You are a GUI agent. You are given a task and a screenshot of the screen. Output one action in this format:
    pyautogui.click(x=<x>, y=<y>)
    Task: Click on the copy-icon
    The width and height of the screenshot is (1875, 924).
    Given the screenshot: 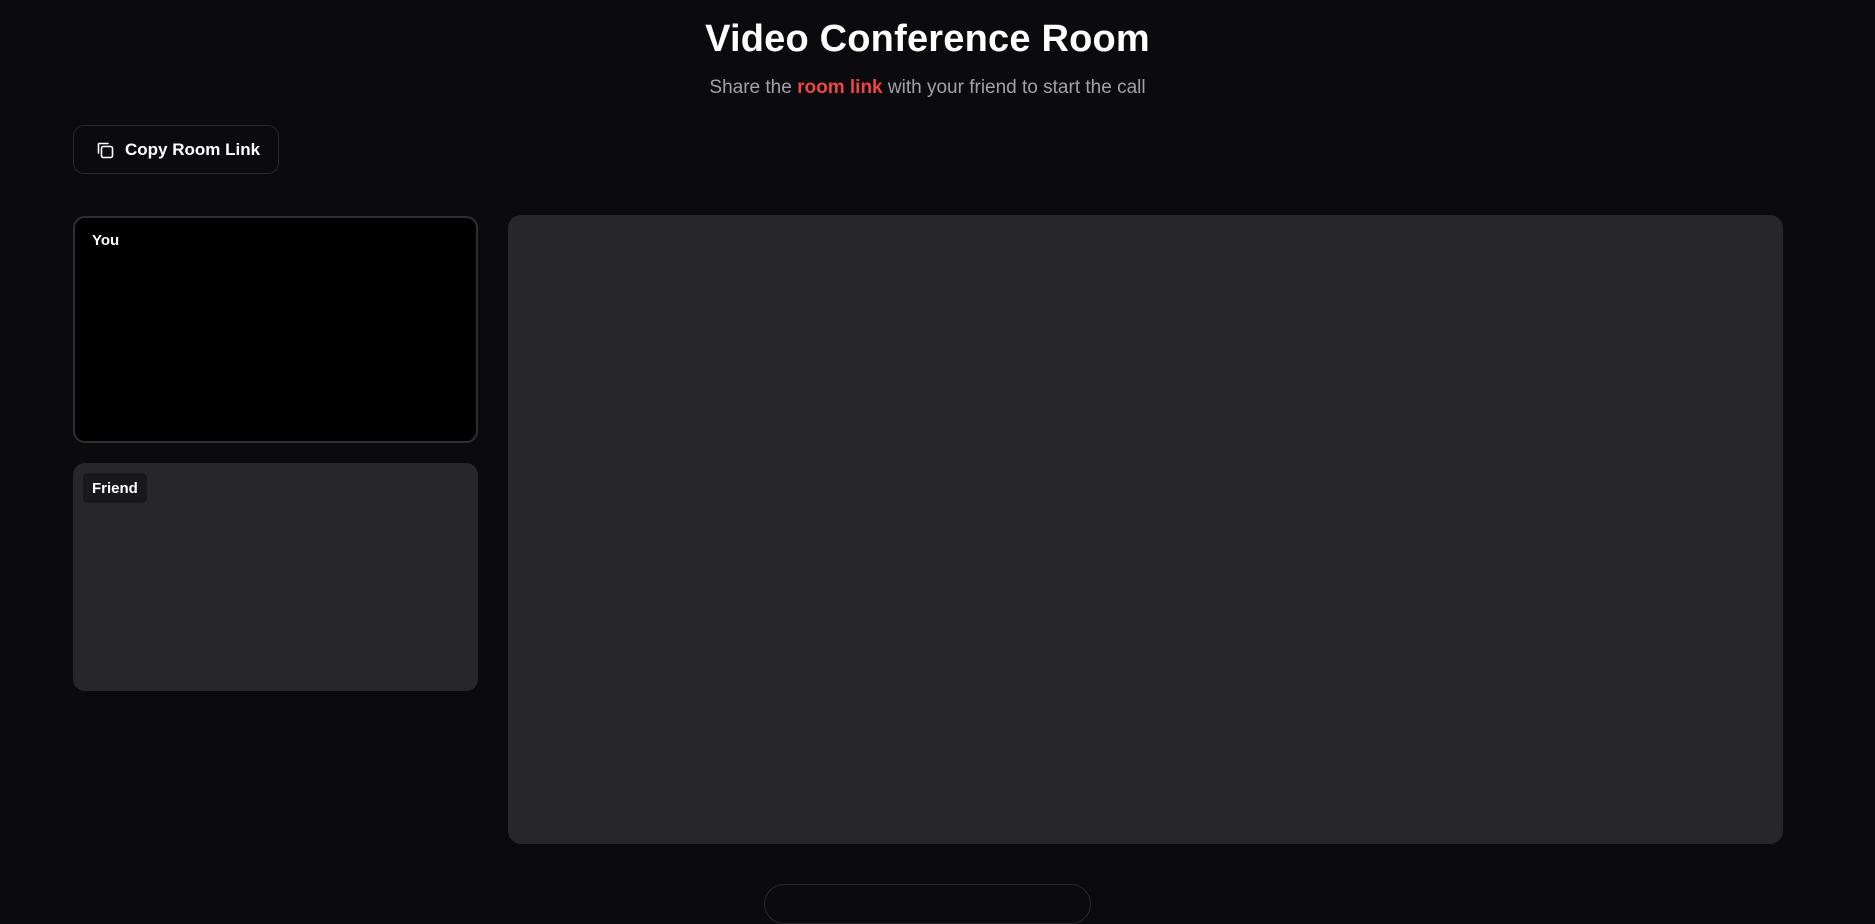 What is the action you would take?
    pyautogui.click(x=105, y=150)
    